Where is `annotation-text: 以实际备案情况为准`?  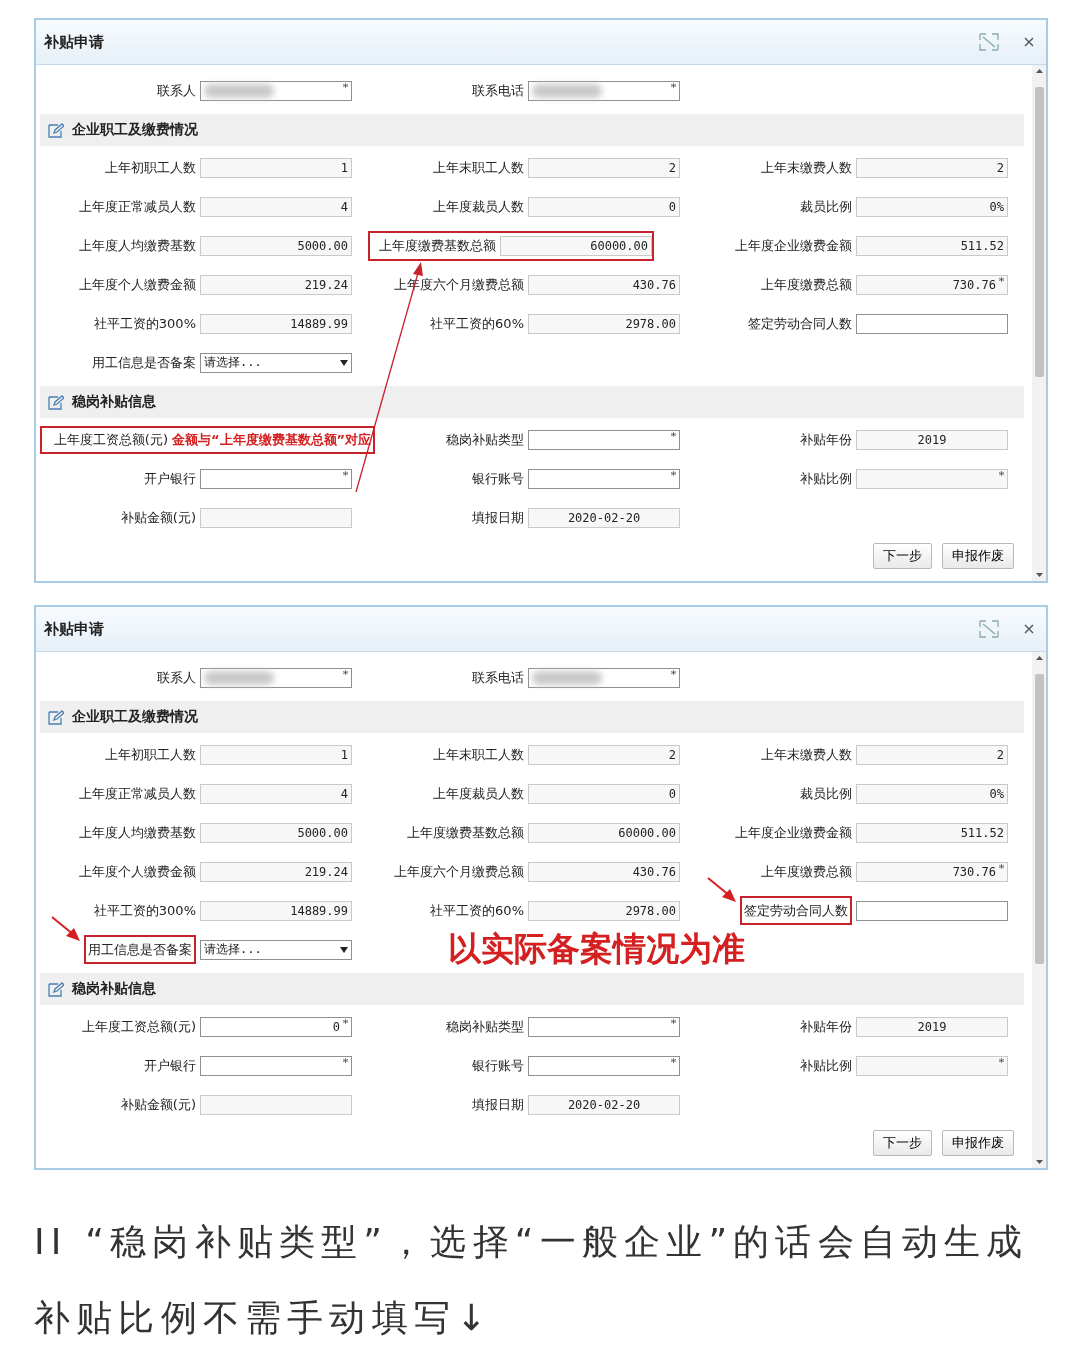 annotation-text: 以实际备案情况为准 is located at coordinates (596, 949).